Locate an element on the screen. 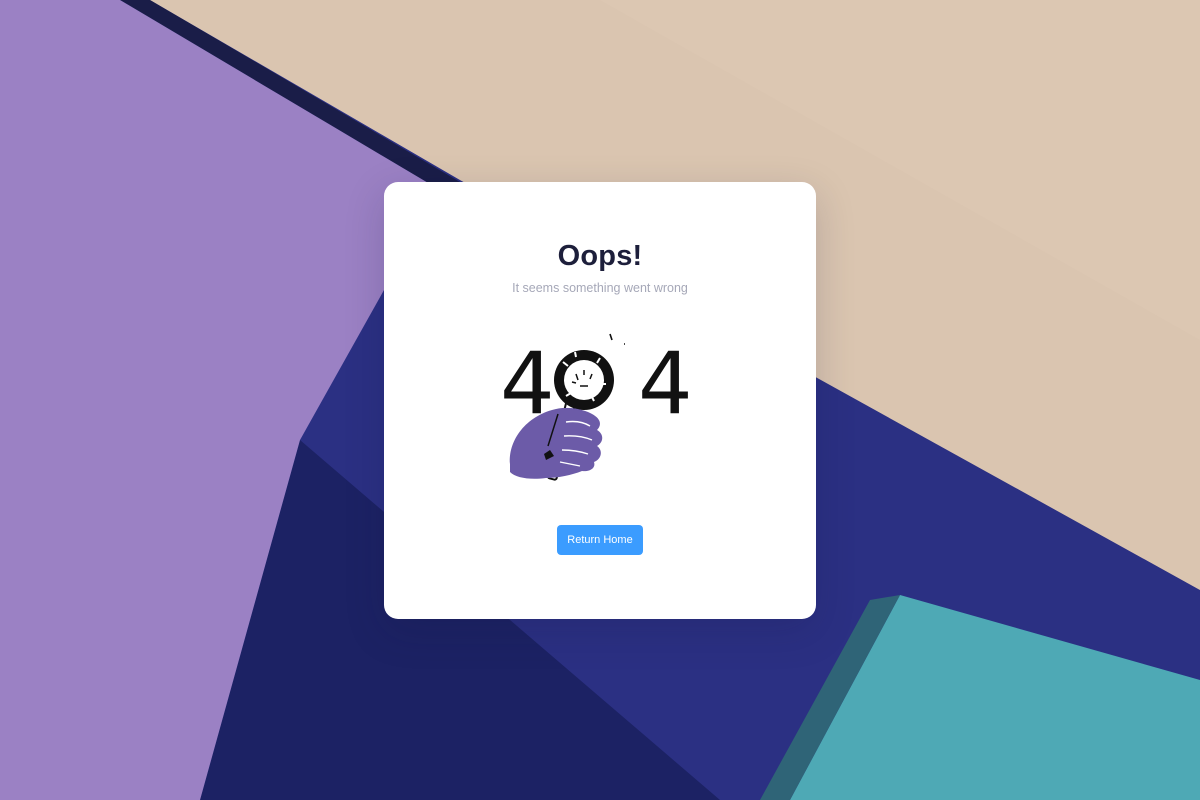 This screenshot has height=800, width=1200. return-home-button: Return Home is located at coordinates (600, 540).